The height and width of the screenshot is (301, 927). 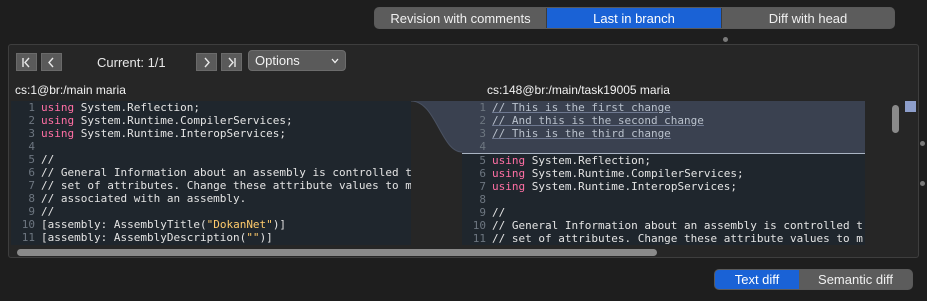 I want to click on code-token: "DokanNet", so click(x=239, y=224).